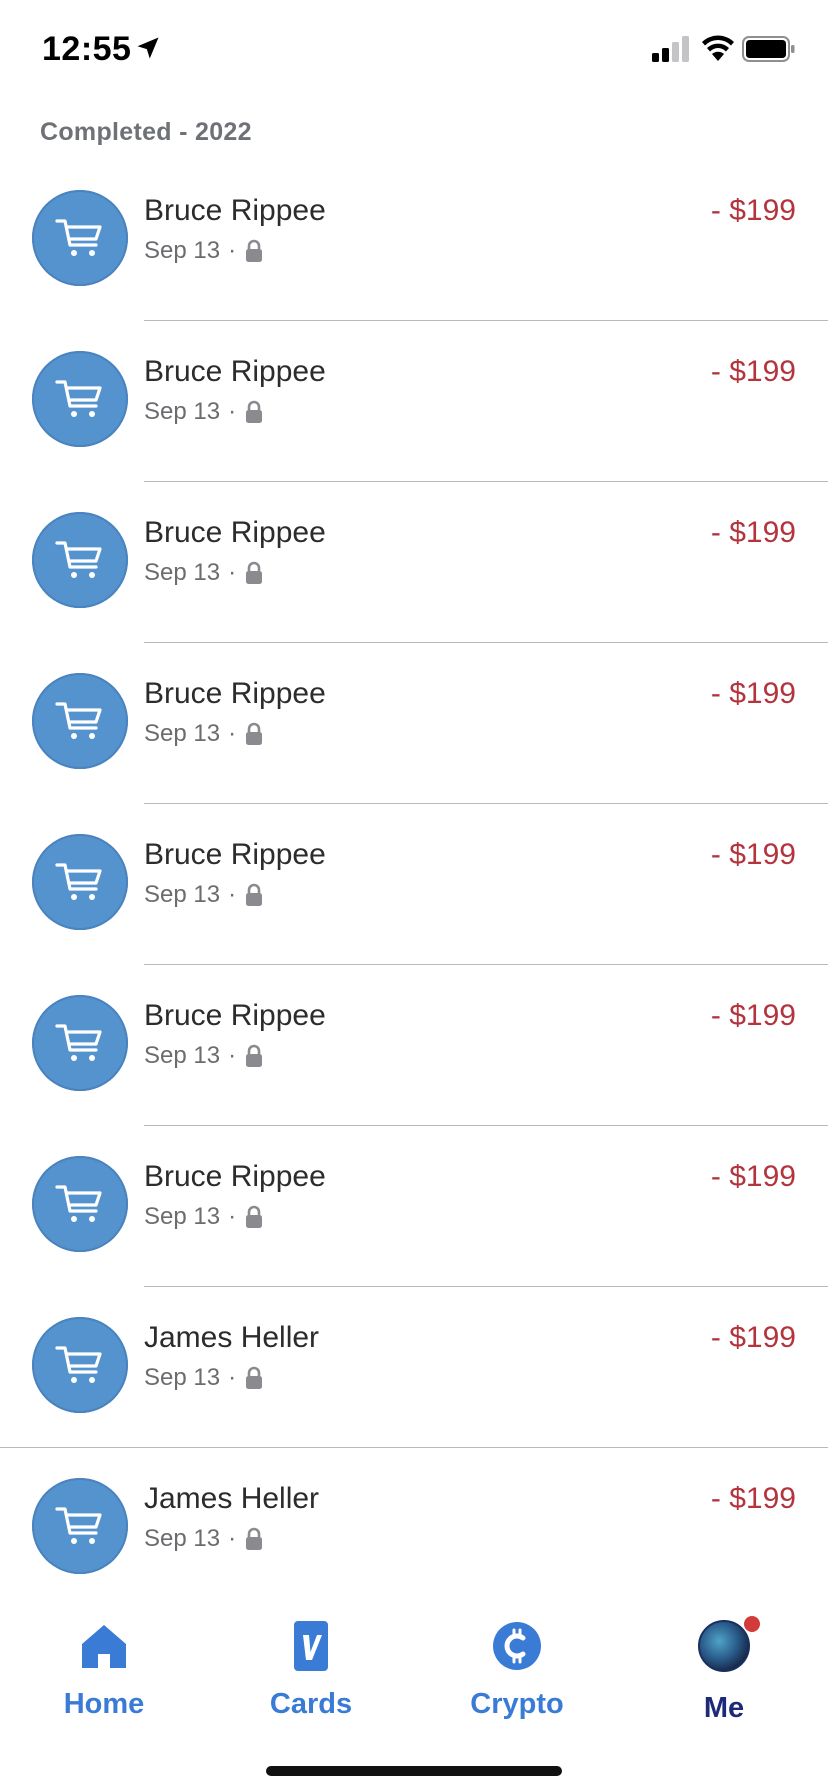  I want to click on cellular-signal-icon, so click(670, 49).